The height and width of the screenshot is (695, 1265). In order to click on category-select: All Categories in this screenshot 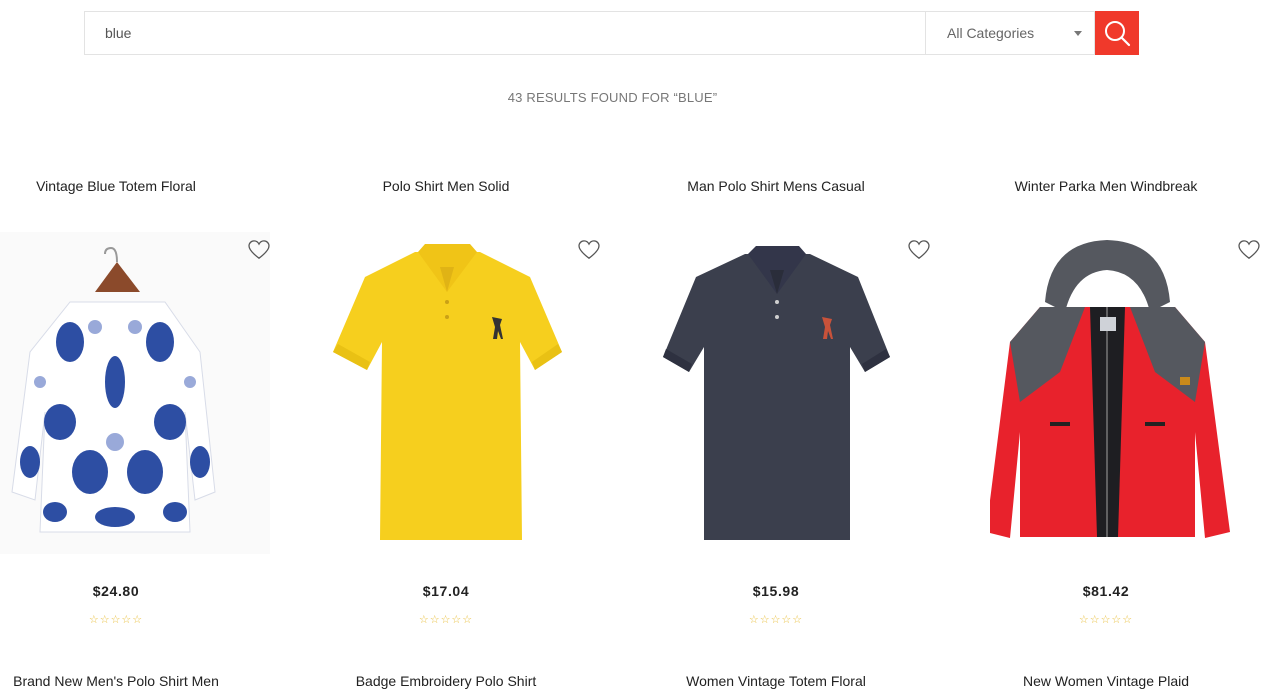, I will do `click(1010, 33)`.